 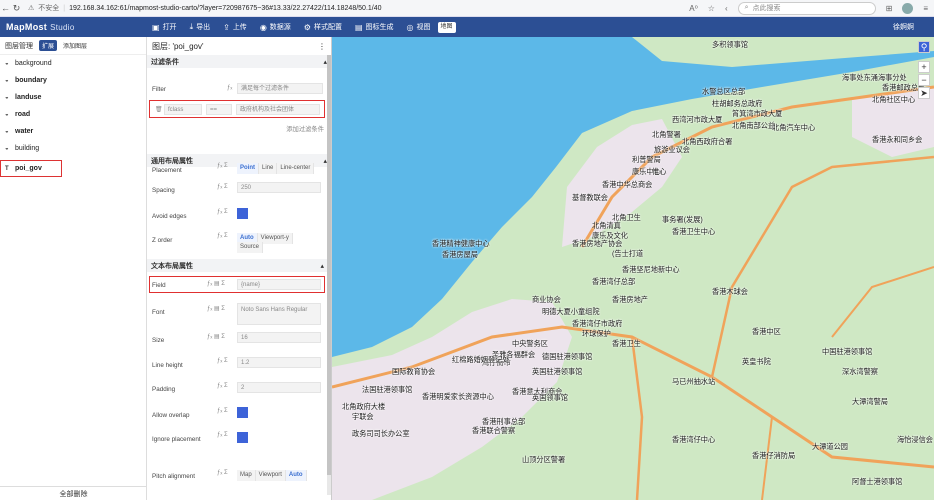 I want to click on back-icon: ←, so click(x=5, y=8).